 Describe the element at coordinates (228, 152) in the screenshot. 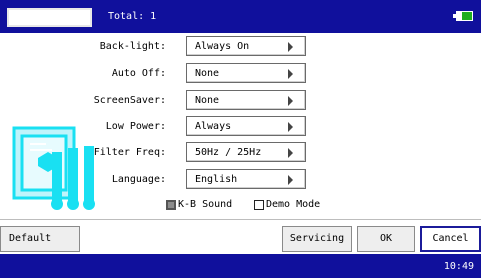

I see `filter-freq-value: 50Hz / 25Hz` at that location.